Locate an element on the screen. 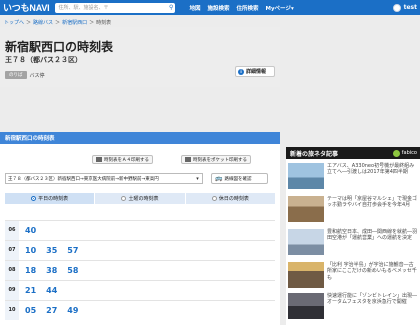 This screenshot has width=420, height=325. day-tabs: 平日の時刻表 土曜の時刻表 休日の時刻表 is located at coordinates (140, 198).